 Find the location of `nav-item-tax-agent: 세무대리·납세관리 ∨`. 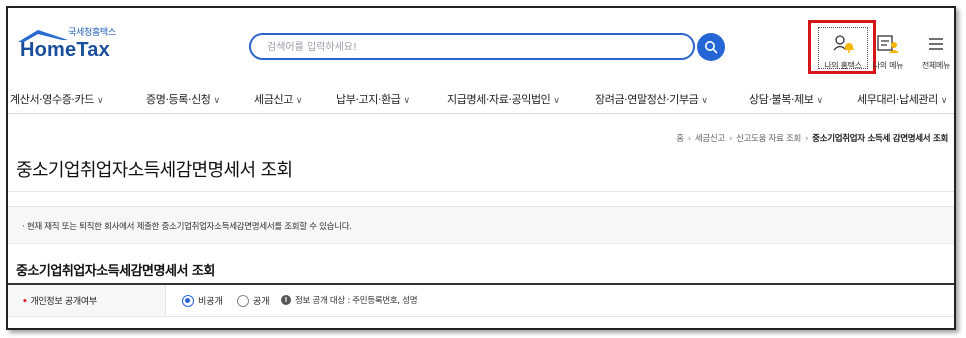

nav-item-tax-agent: 세무대리·납세관리 ∨ is located at coordinates (902, 99).